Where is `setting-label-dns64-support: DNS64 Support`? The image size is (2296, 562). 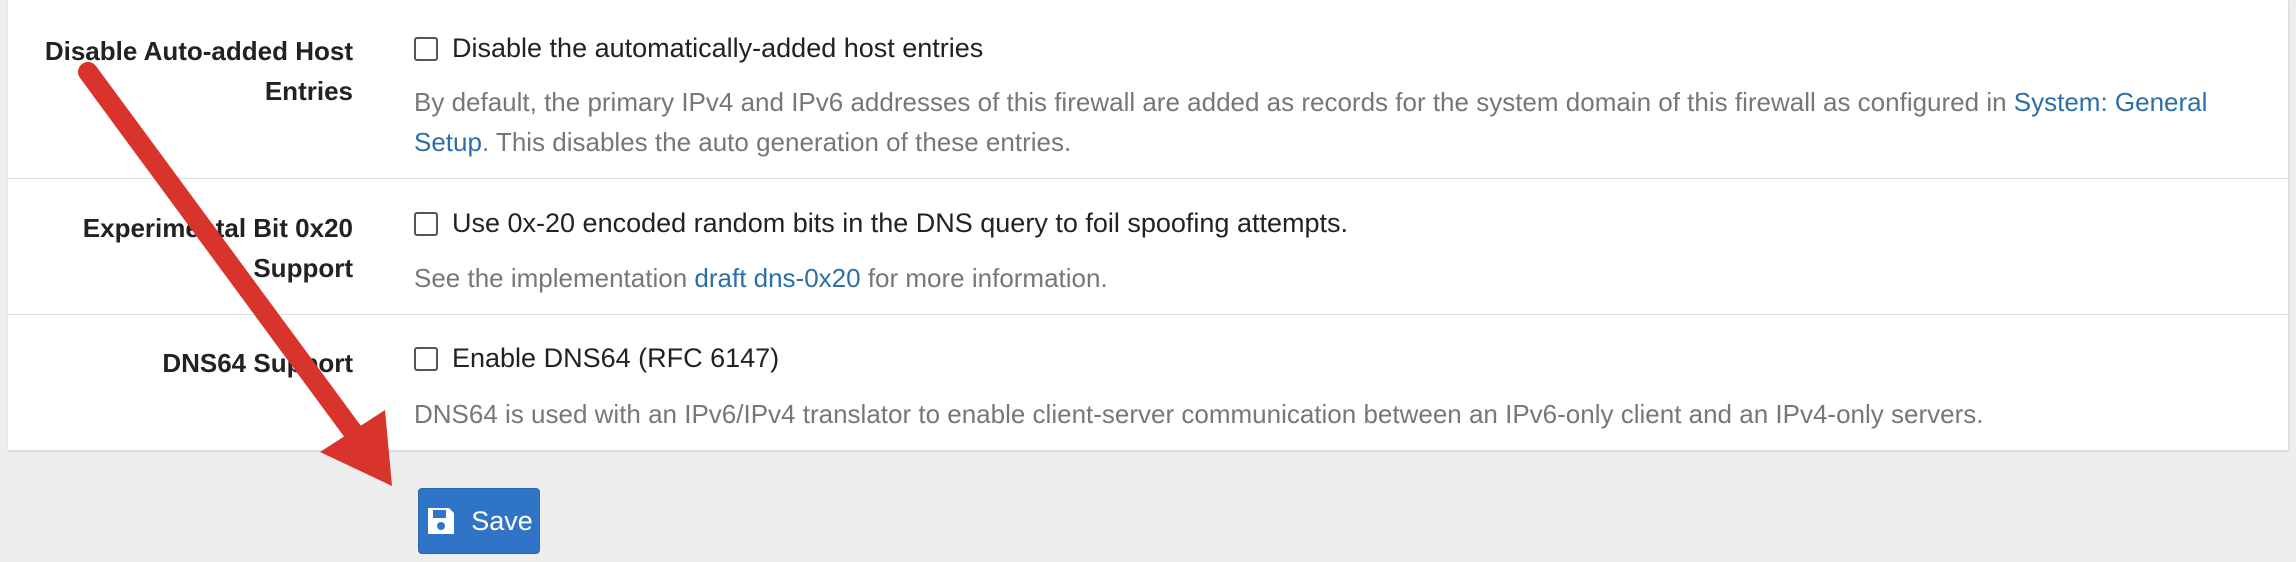
setting-label-dns64-support: DNS64 Support is located at coordinates (176, 363).